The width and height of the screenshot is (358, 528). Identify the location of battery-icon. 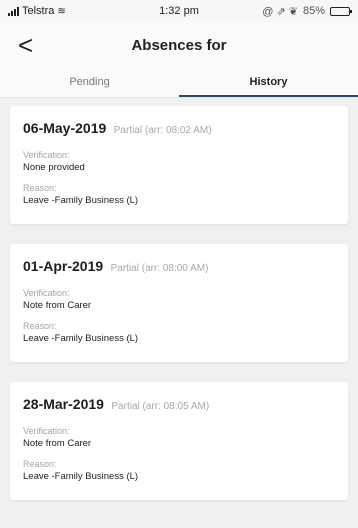
(341, 11).